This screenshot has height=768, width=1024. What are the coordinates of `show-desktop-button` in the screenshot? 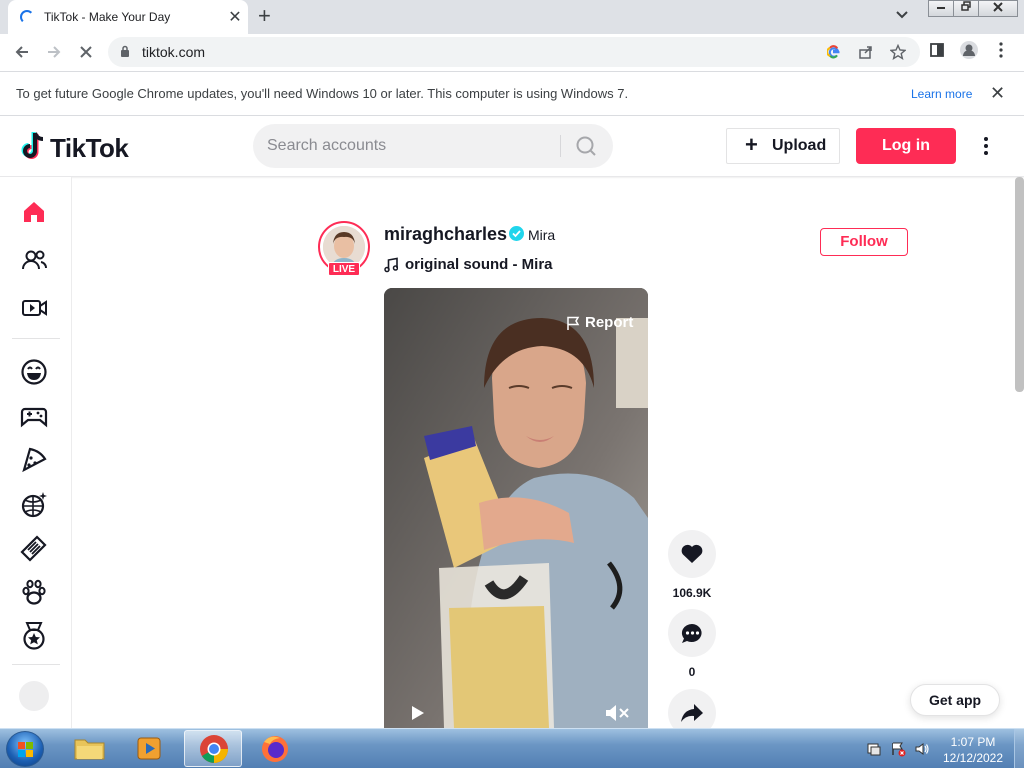 It's located at (1019, 748).